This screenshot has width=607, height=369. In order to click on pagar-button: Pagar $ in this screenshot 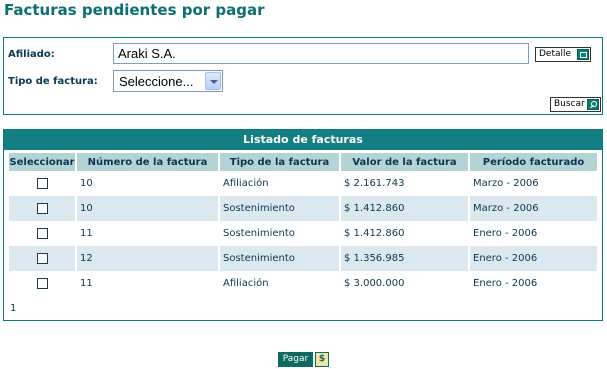, I will do `click(303, 359)`.